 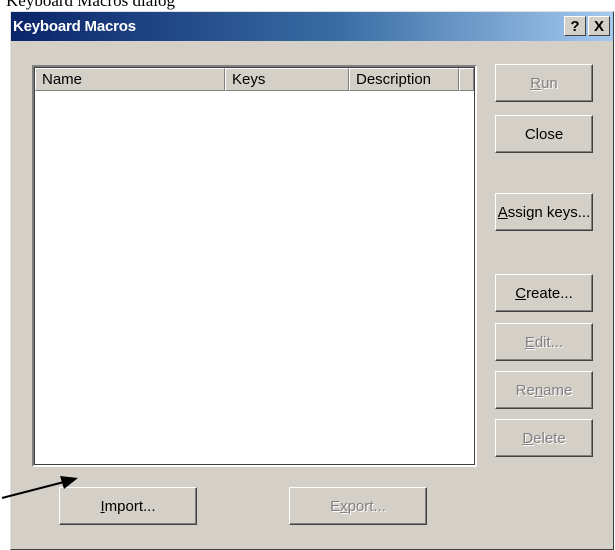 I want to click on help-icon: ?, so click(x=575, y=26).